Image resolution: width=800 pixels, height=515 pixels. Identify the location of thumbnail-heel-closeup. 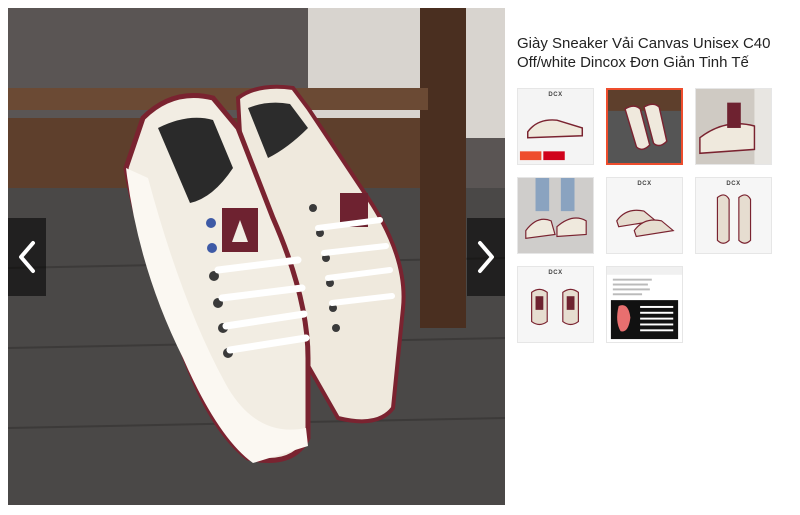
(733, 126).